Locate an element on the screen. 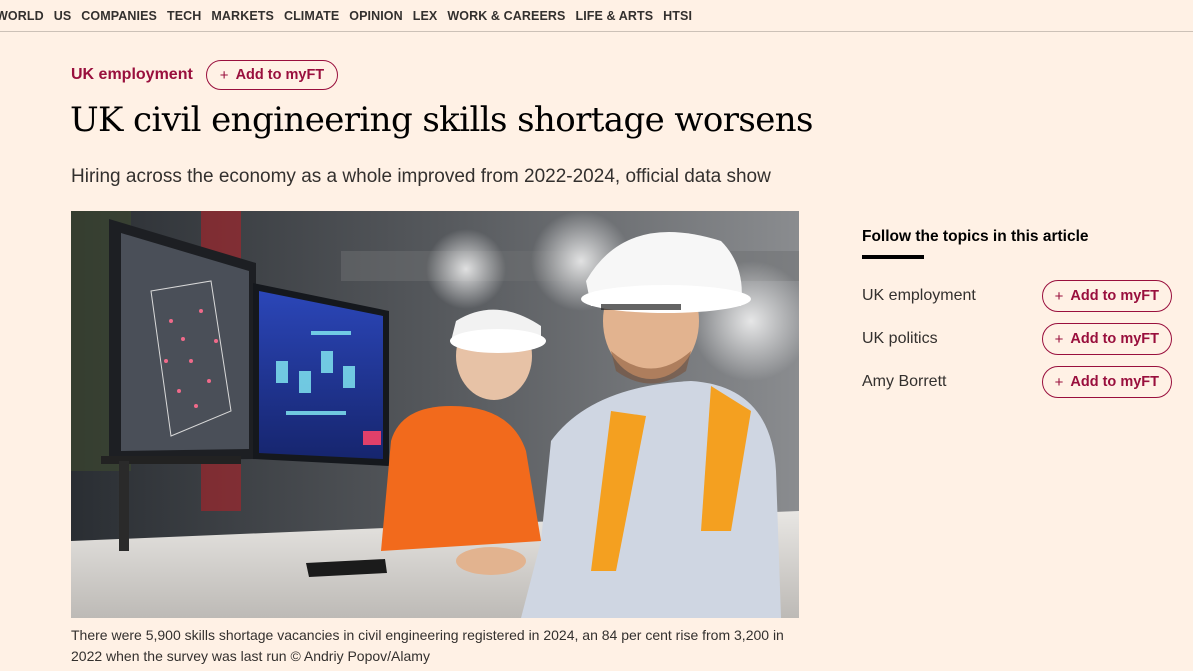  nav-link-opinion: OPINION is located at coordinates (375, 16).